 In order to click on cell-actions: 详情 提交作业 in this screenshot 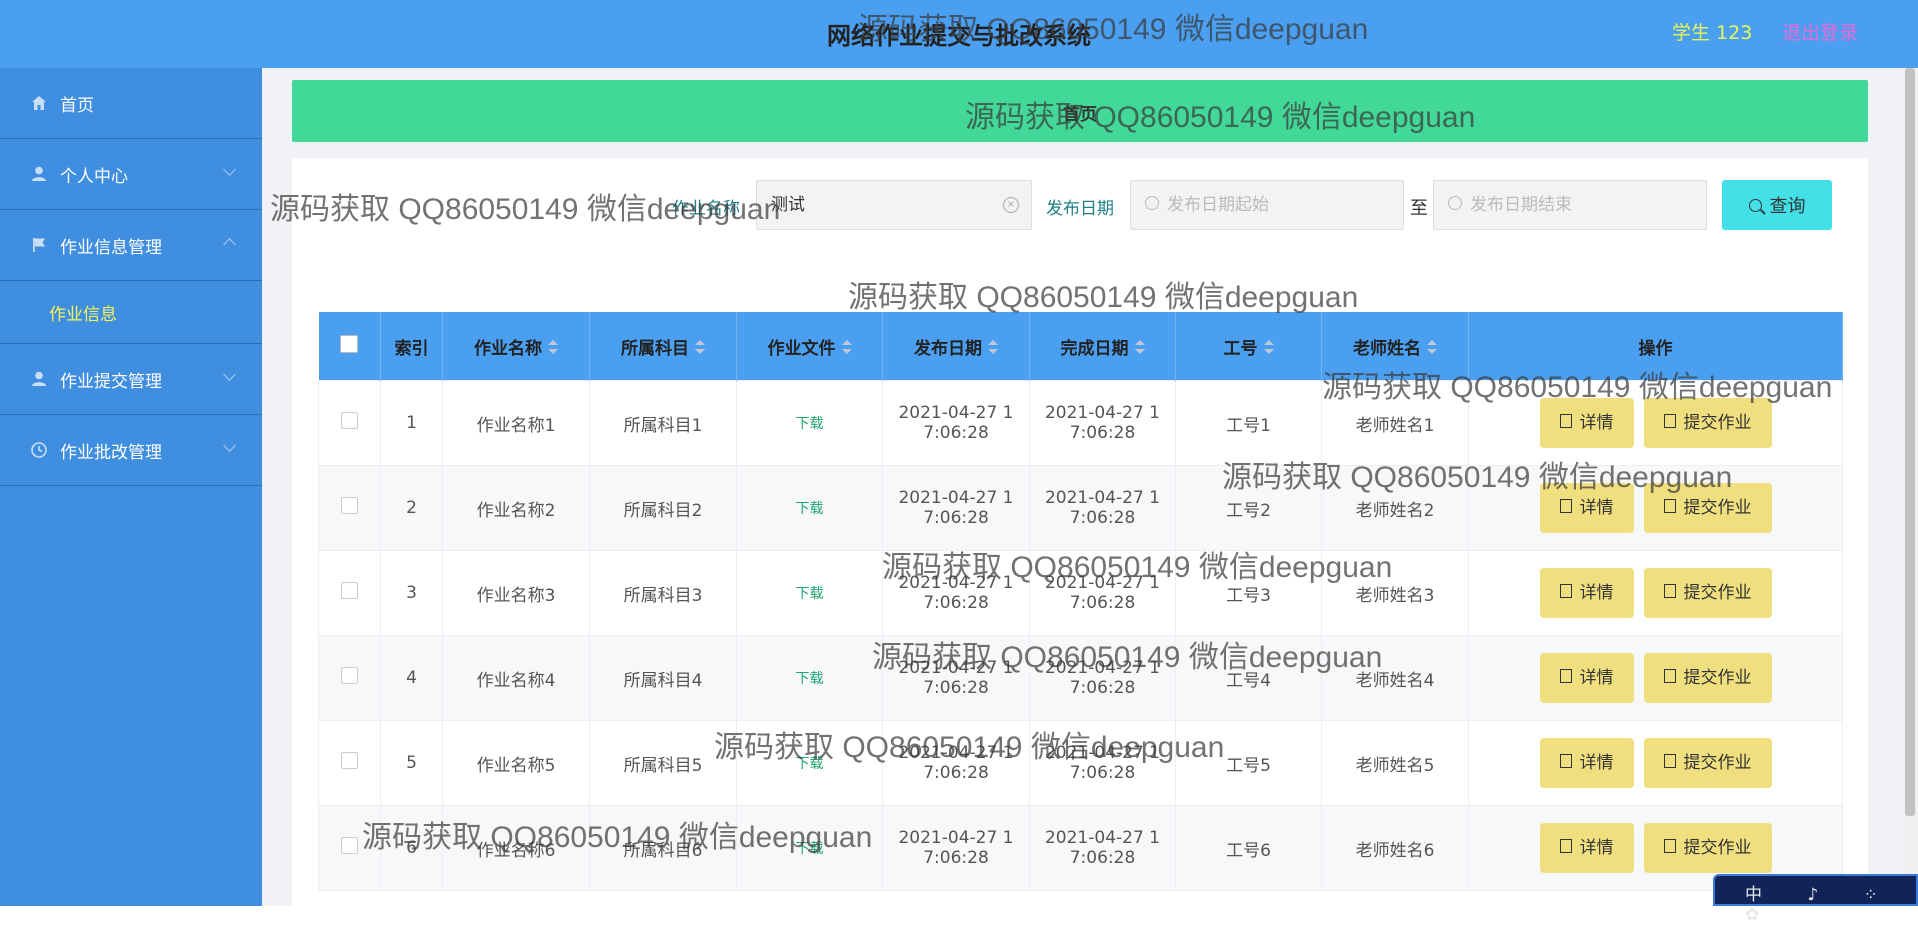, I will do `click(1655, 678)`.